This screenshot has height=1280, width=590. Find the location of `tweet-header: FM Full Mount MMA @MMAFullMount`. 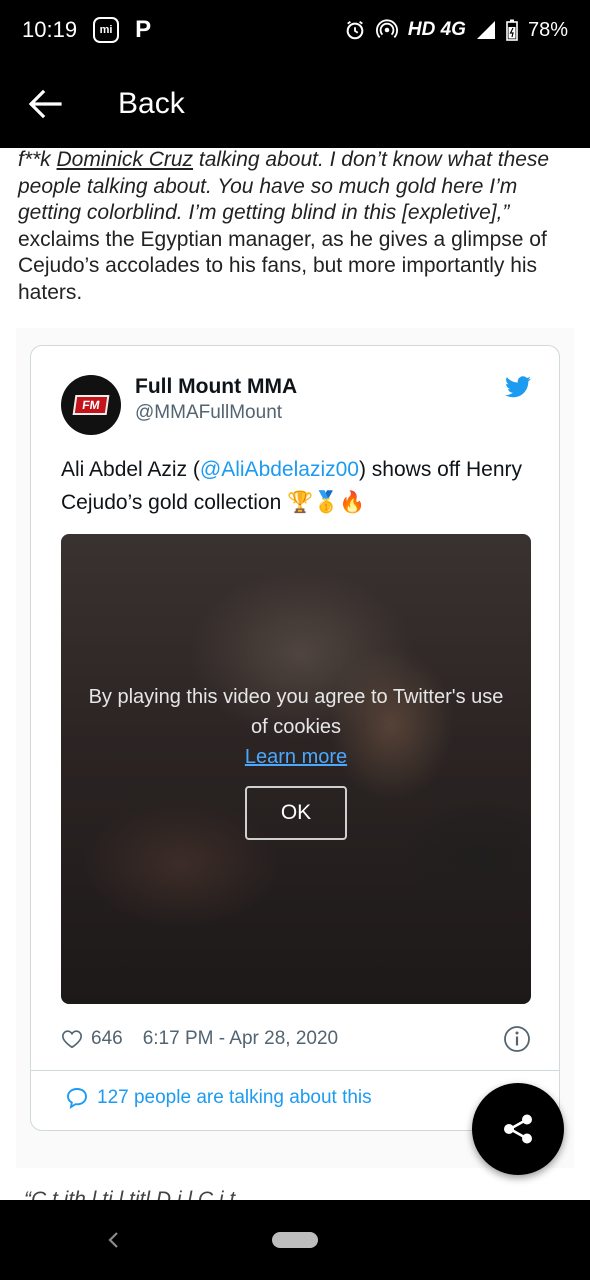

tweet-header: FM Full Mount MMA @MMAFullMount is located at coordinates (296, 405).